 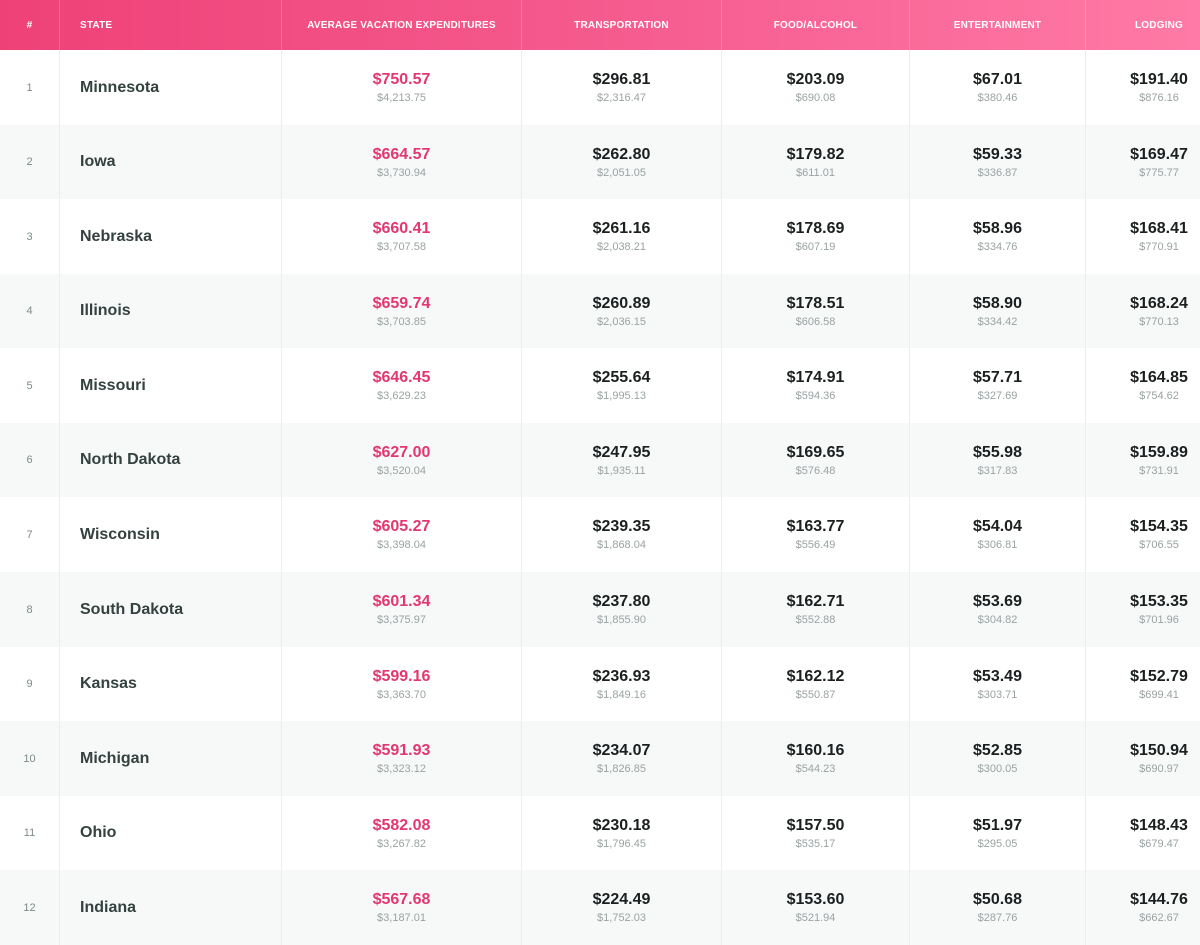 What do you see at coordinates (402, 759) in the screenshot?
I see `average-cell: $591.93 $3,323.12` at bounding box center [402, 759].